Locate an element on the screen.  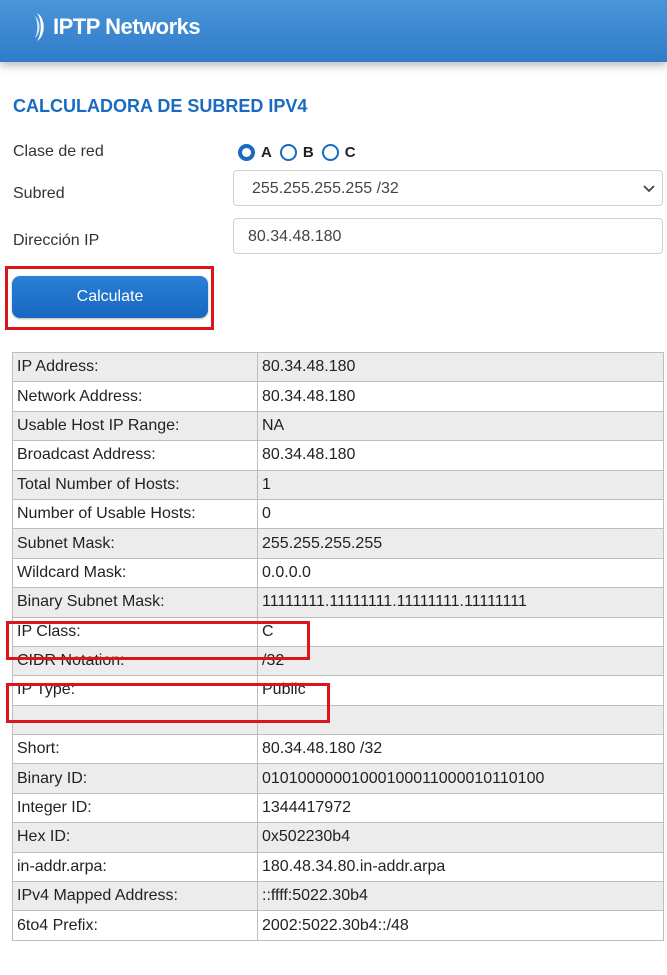
table-row: Total Number of Hosts: 1 is located at coordinates (338, 484).